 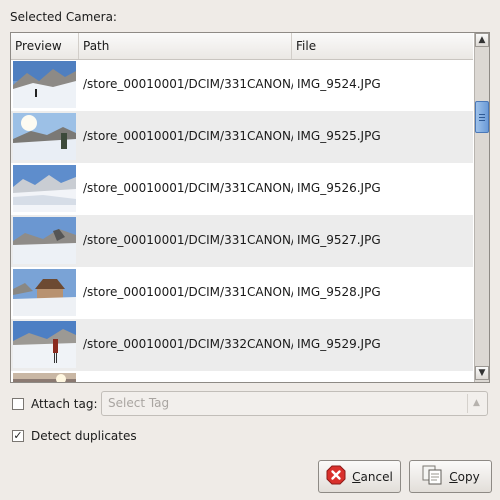 What do you see at coordinates (481, 207) in the screenshot?
I see `vertical-scrollbar: ▲ ▼` at bounding box center [481, 207].